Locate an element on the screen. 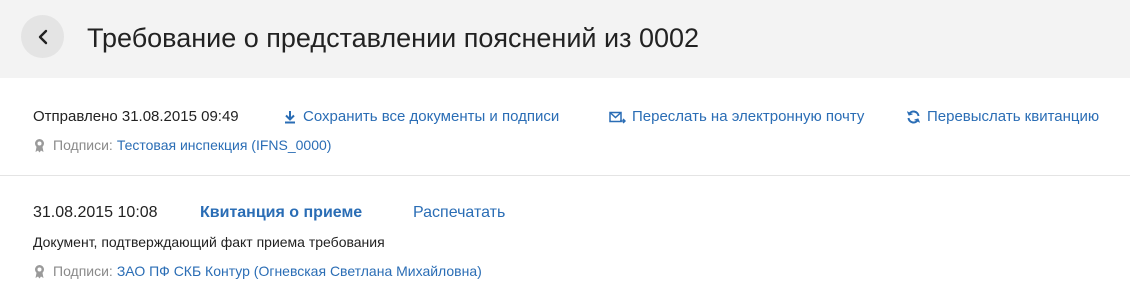 This screenshot has width=1130, height=302. print-link: Распечатать is located at coordinates (459, 213).